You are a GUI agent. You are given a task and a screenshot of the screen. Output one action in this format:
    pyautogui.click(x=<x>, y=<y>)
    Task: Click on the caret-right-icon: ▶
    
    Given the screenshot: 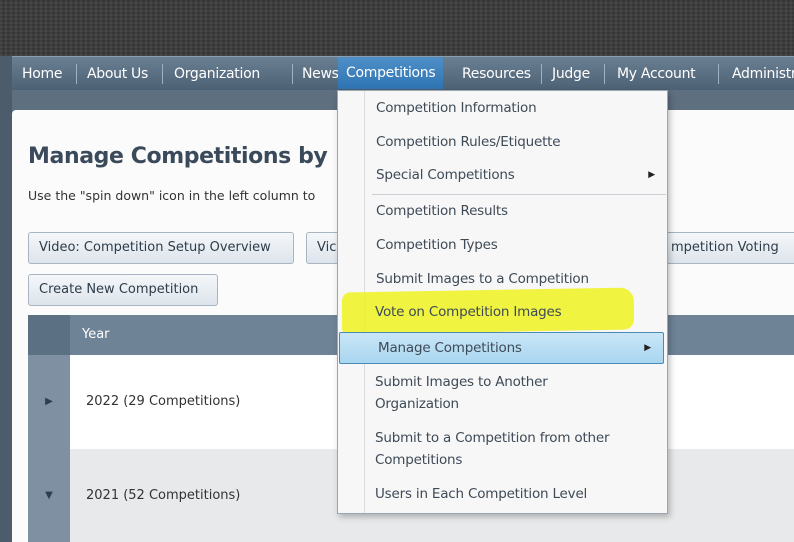 What is the action you would take?
    pyautogui.click(x=49, y=402)
    